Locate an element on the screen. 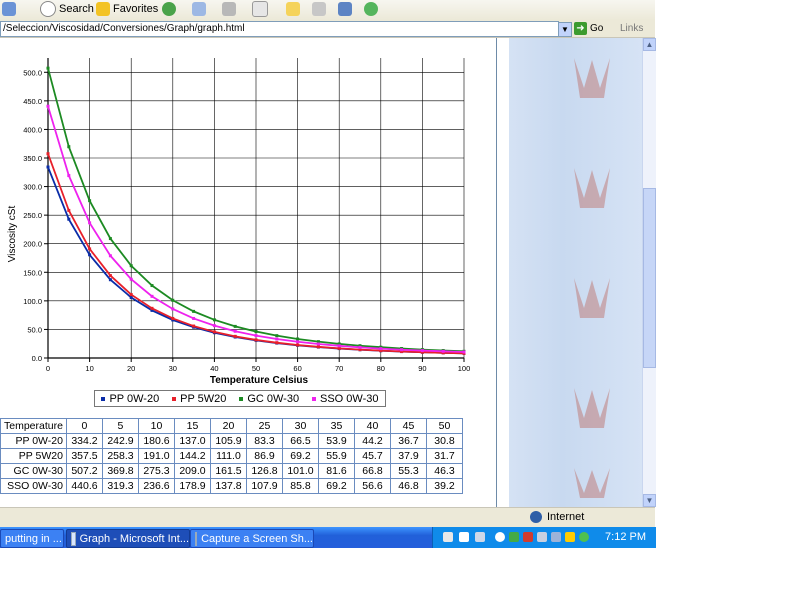 The image size is (800, 600). antivirus-icon is located at coordinates (528, 537).